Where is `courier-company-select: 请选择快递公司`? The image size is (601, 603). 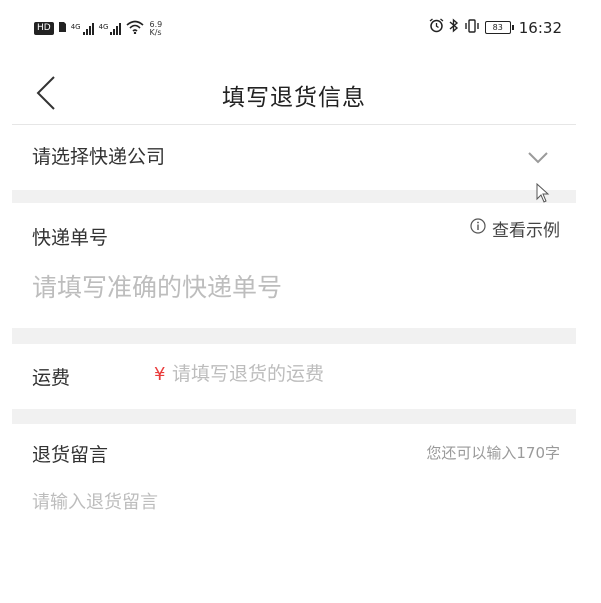
courier-company-select: 请选择快递公司 is located at coordinates (294, 157).